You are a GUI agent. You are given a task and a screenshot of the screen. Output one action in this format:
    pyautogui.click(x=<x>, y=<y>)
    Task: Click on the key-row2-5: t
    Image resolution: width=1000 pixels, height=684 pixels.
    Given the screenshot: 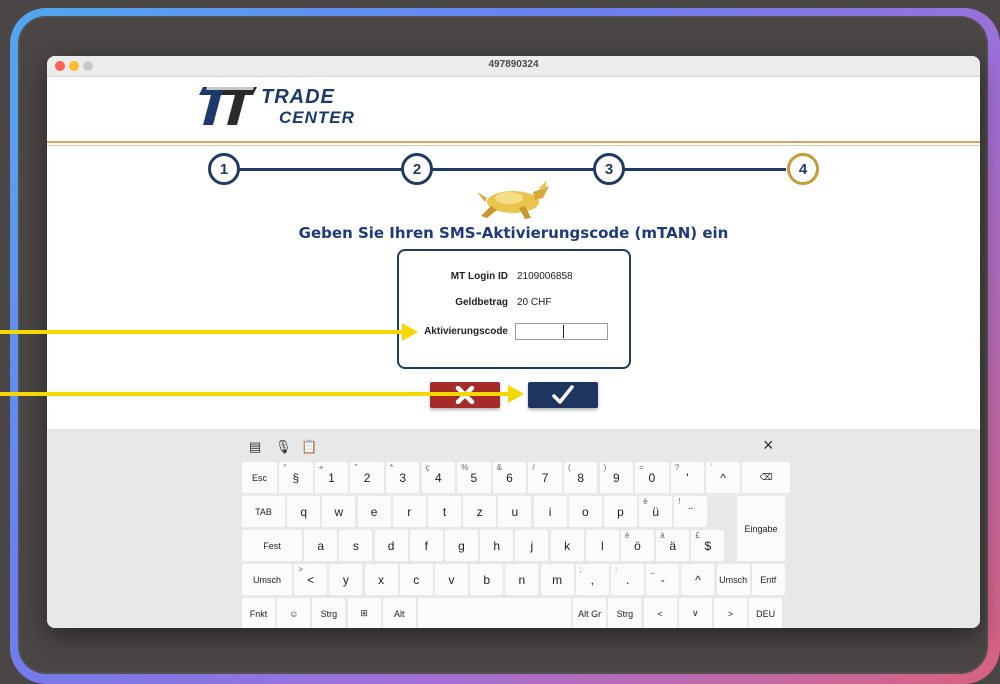 What is the action you would take?
    pyautogui.click(x=444, y=511)
    